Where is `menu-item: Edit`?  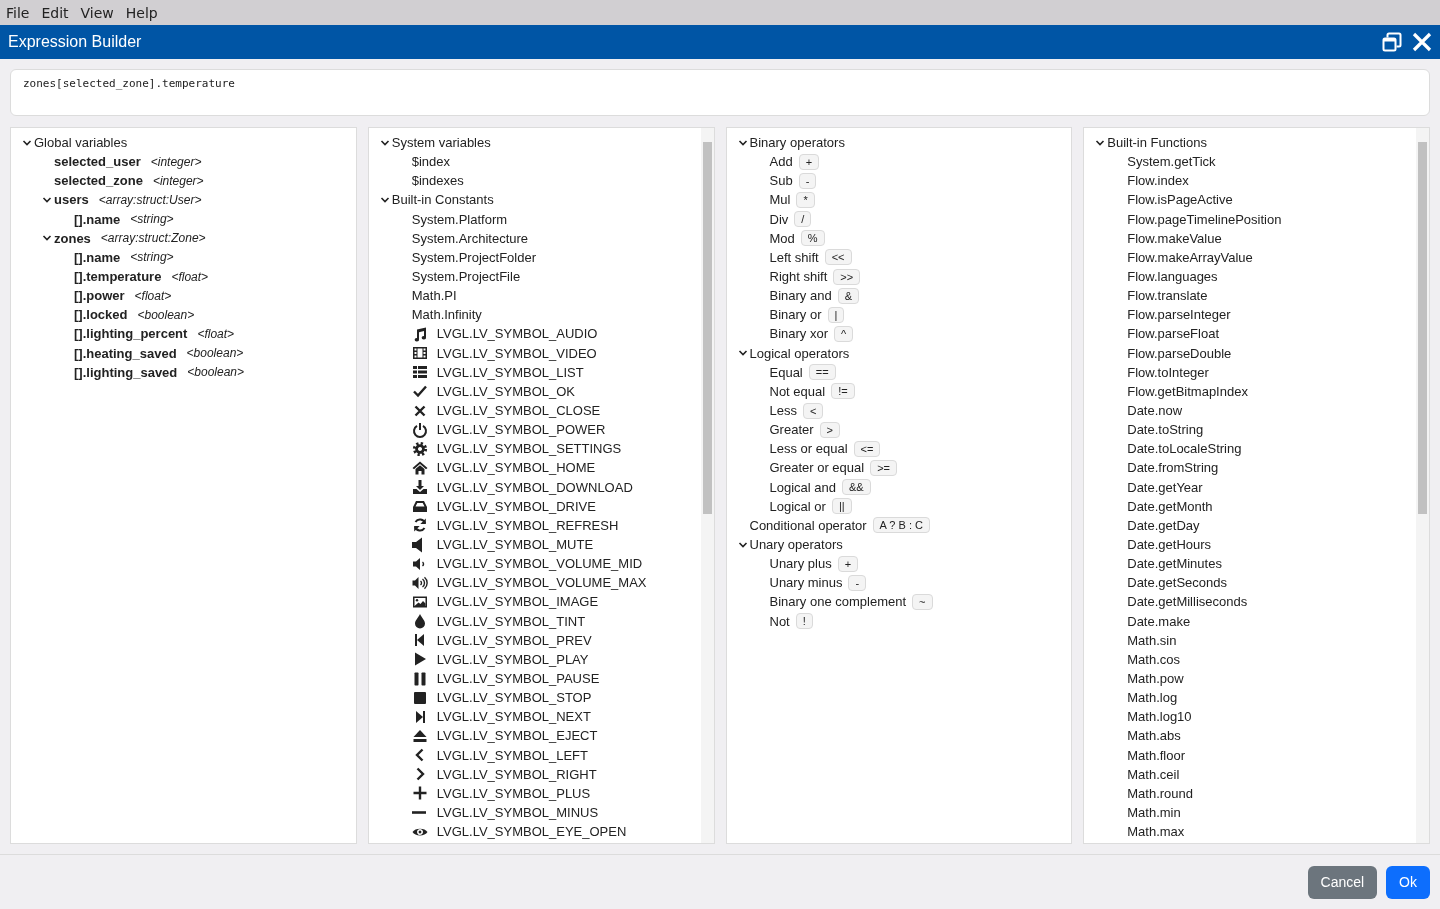 menu-item: Edit is located at coordinates (55, 12).